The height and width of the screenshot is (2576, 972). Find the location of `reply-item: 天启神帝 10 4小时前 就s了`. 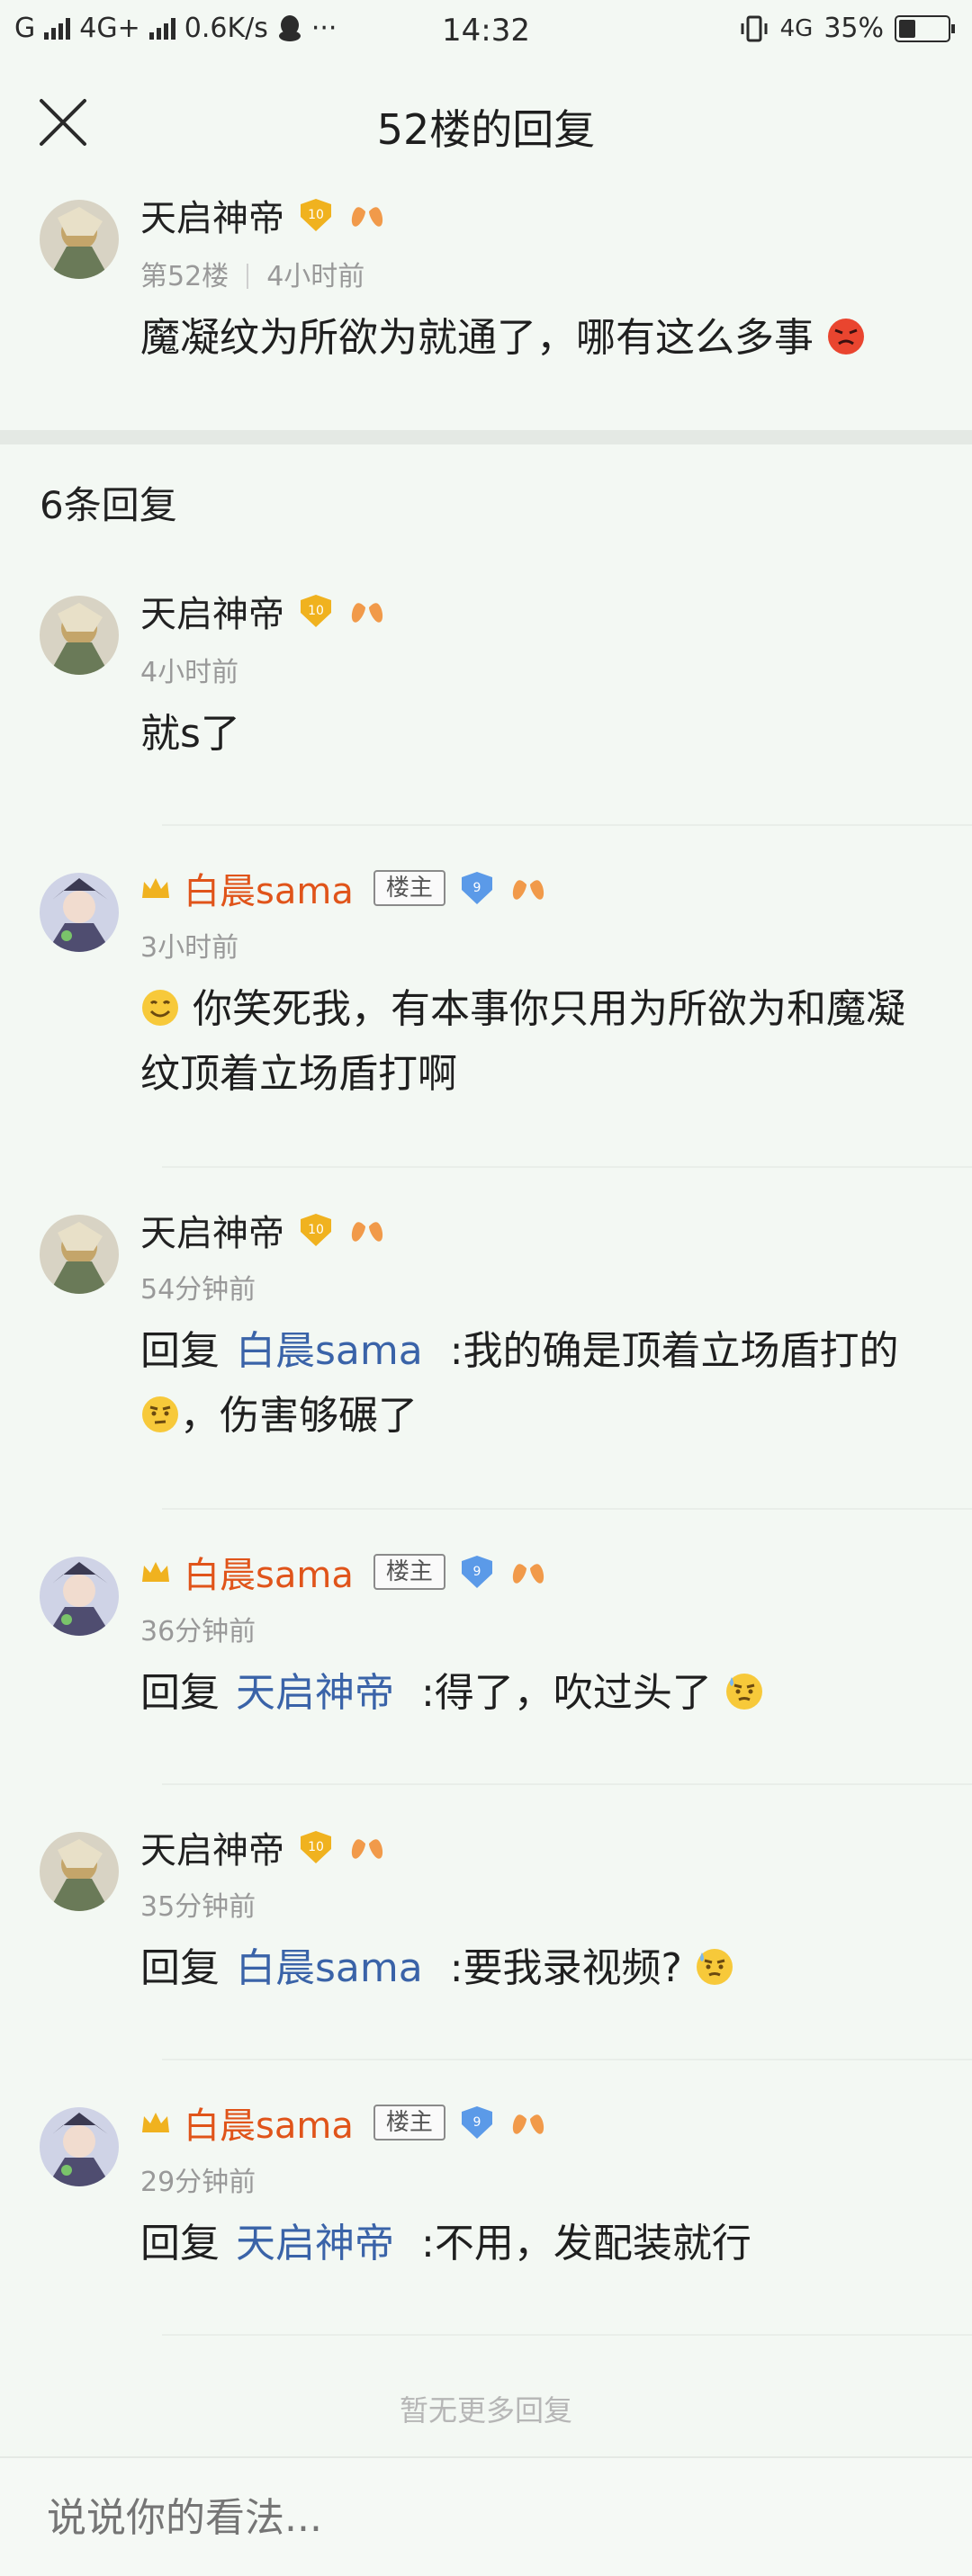

reply-item: 天启神帝 10 4小时前 就s了 is located at coordinates (486, 701).